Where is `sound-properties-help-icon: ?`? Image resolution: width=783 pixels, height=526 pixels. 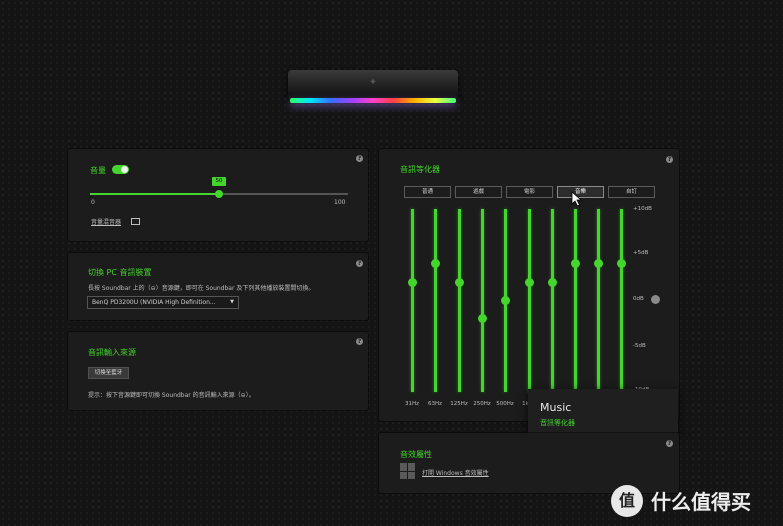 sound-properties-help-icon: ? is located at coordinates (669, 443).